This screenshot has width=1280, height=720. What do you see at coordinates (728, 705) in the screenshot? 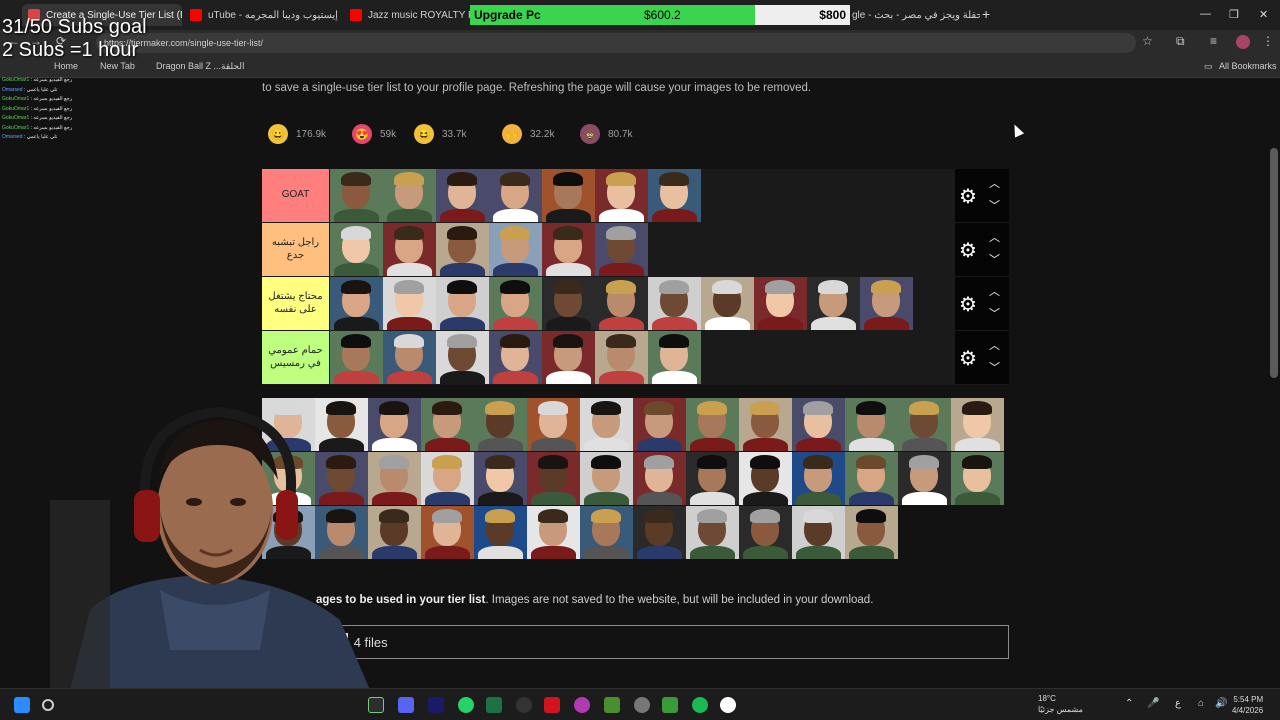
I see `media-player-icon` at bounding box center [728, 705].